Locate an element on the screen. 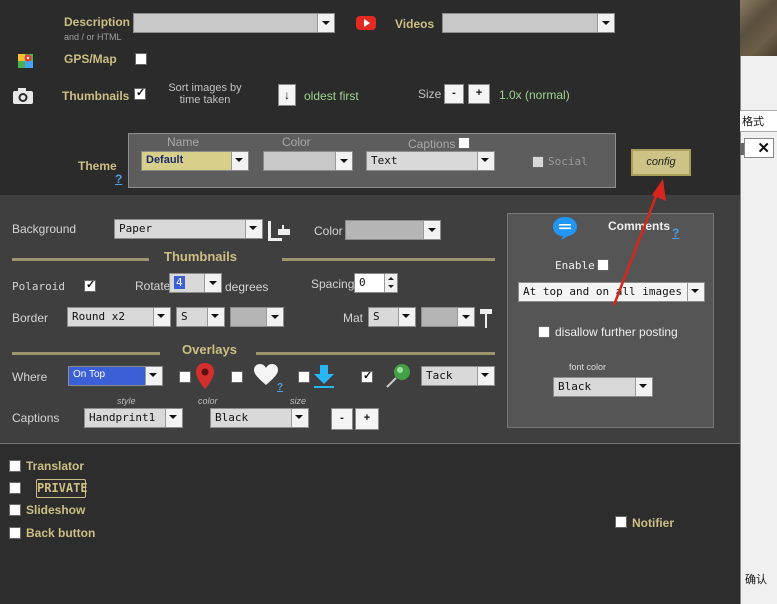 Image resolution: width=777 pixels, height=604 pixels. notifier-checkbox is located at coordinates (621, 522).